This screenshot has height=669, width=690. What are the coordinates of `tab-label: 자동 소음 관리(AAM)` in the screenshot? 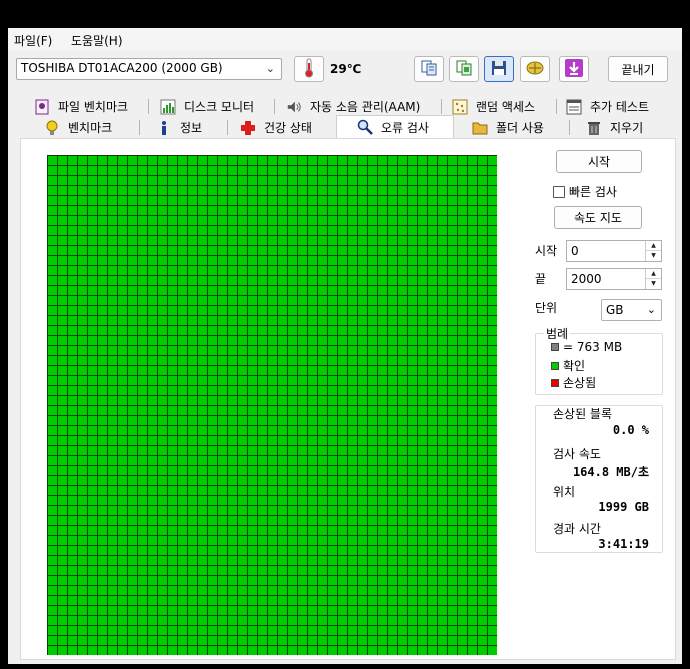 It's located at (365, 107).